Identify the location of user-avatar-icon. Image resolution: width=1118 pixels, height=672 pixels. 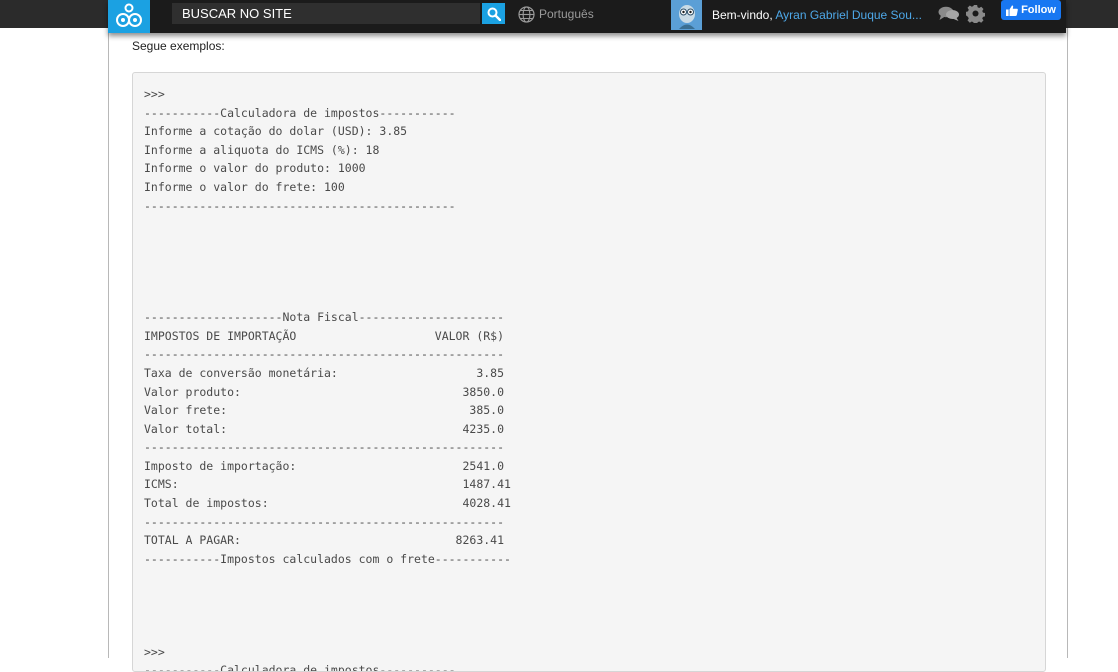
(686, 17).